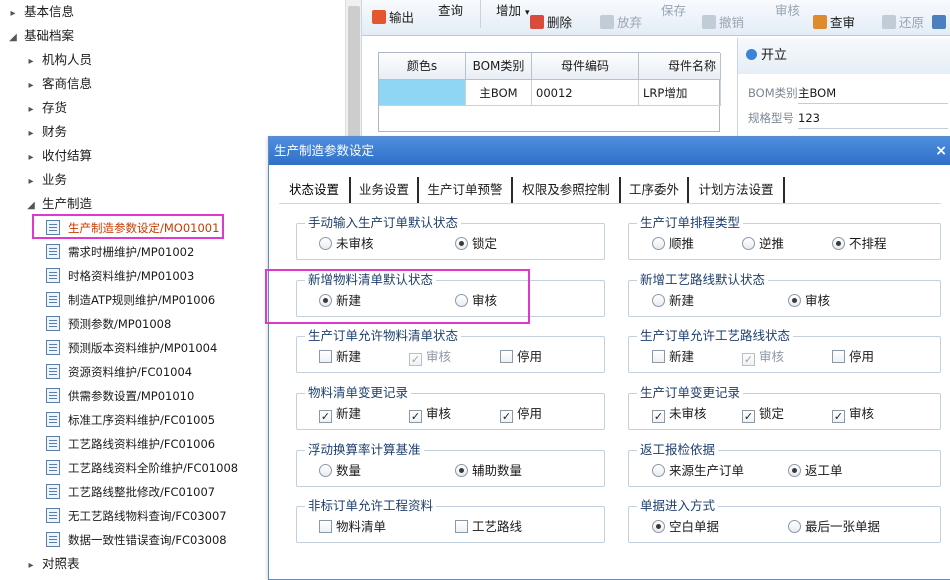  I want to click on checkbox-bom: 物料清单, so click(352, 527).